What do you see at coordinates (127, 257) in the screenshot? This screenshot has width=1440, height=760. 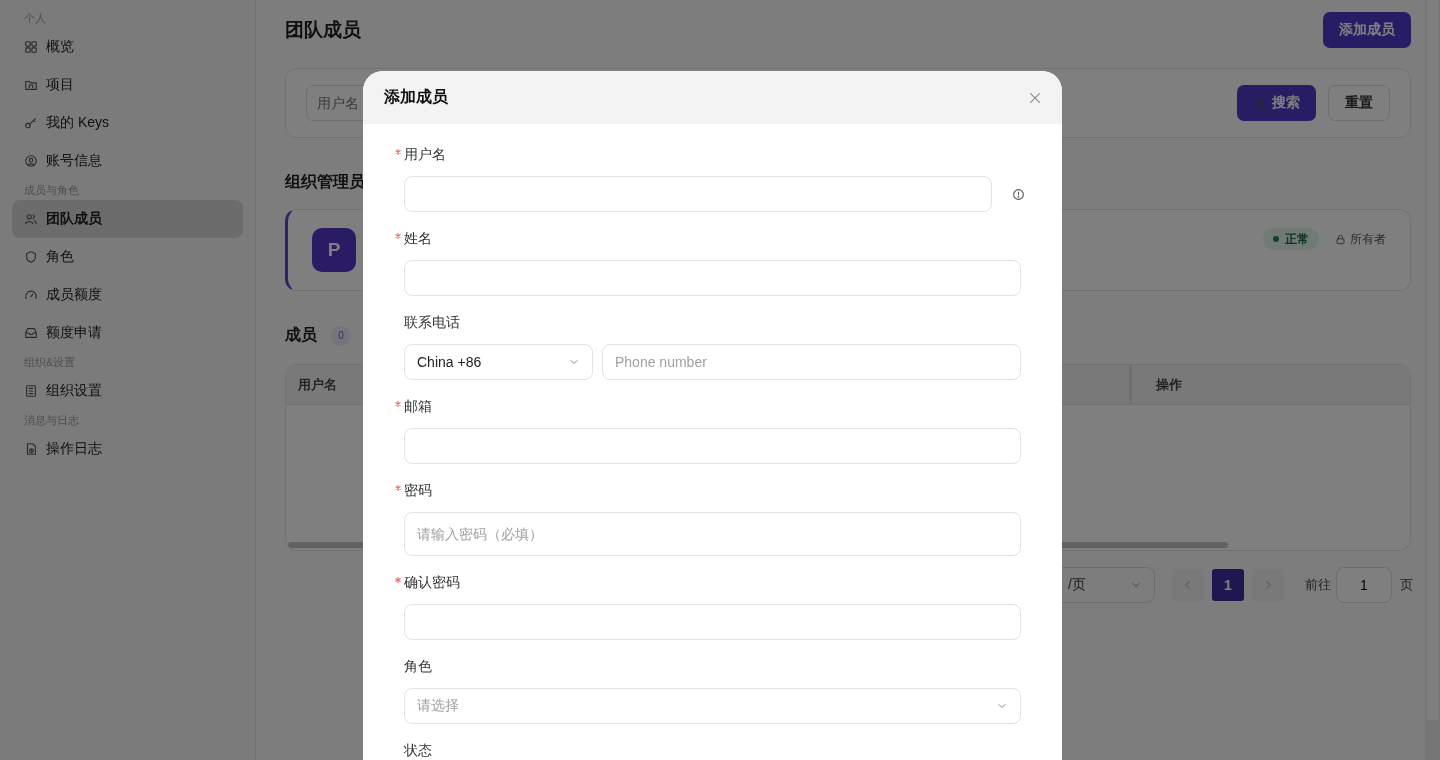 I see `sidebar-item: 角色` at bounding box center [127, 257].